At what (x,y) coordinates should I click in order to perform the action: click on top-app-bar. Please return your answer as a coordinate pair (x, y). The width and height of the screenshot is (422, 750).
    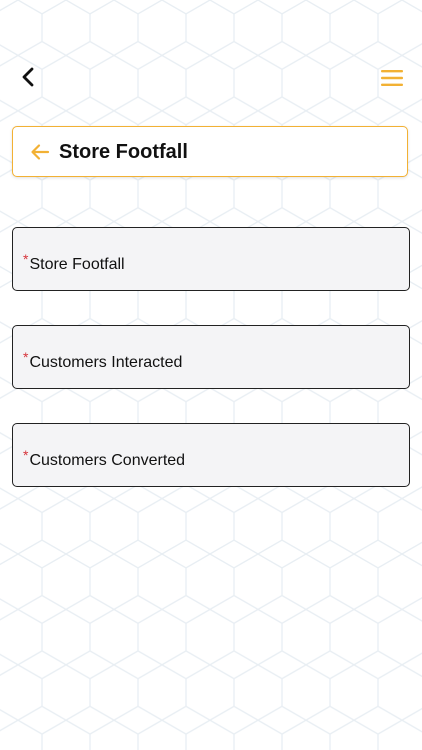
    Looking at the image, I should click on (211, 55).